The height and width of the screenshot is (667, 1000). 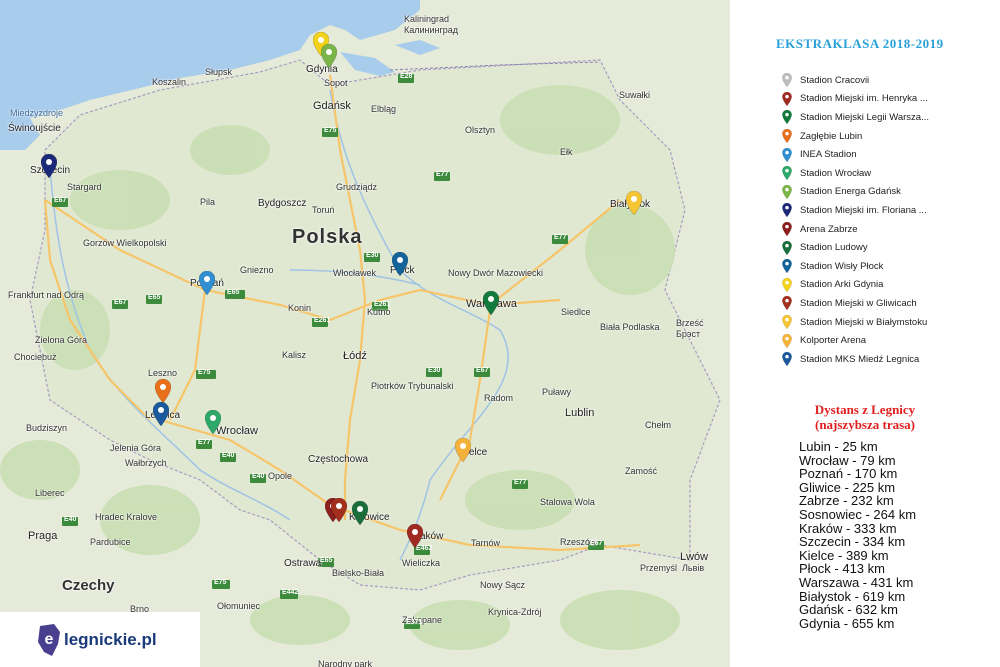 What do you see at coordinates (496, 273) in the screenshot?
I see `place-label: Nowy Dwór Mazowiecki` at bounding box center [496, 273].